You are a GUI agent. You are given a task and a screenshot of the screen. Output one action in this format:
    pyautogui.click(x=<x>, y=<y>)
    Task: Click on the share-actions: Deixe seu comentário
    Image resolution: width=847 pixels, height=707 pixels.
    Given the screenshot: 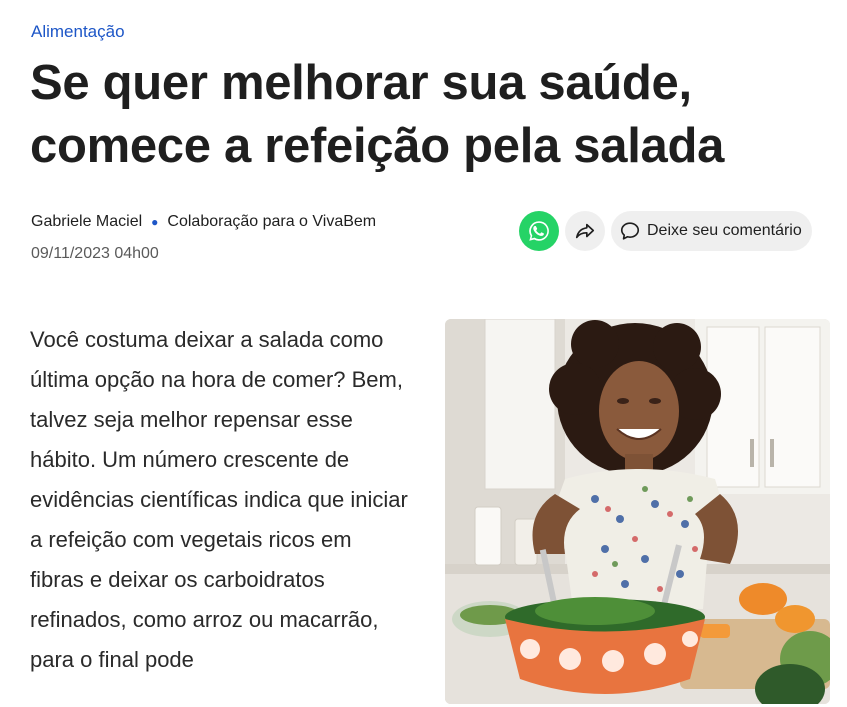 What is the action you would take?
    pyautogui.click(x=665, y=231)
    